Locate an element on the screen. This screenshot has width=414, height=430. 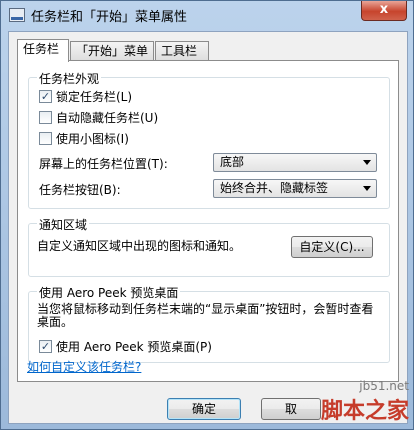
autohide-taskbar-label: 自动隐藏任务栏(U) is located at coordinates (107, 117).